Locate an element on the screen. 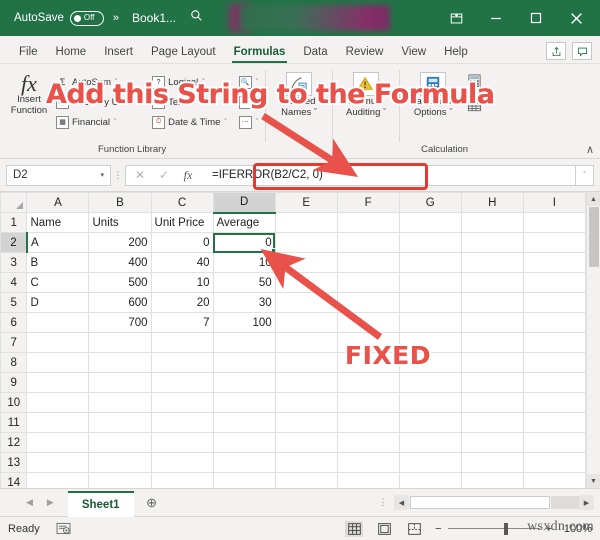 The height and width of the screenshot is (540, 600). column-header-f: F is located at coordinates (368, 203).